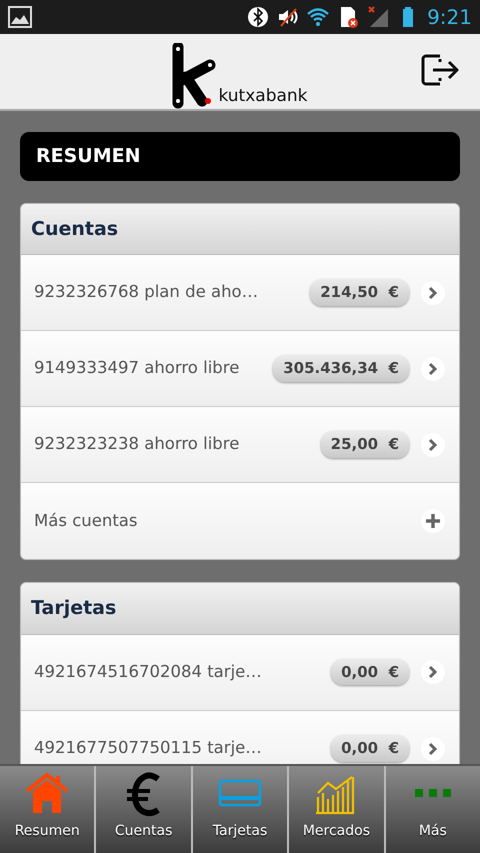 The image size is (480, 853). Describe the element at coordinates (195, 76) in the screenshot. I see `logo-k-icon` at that location.